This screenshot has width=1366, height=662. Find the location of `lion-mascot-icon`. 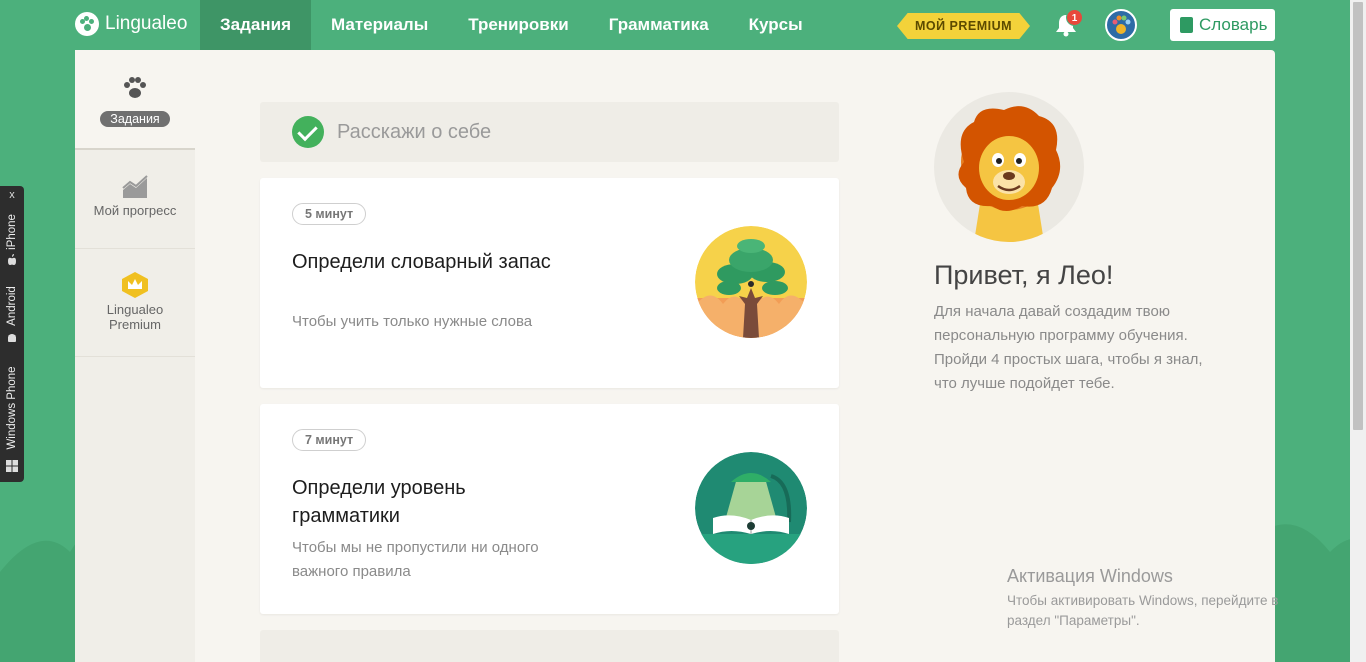

lion-mascot-icon is located at coordinates (1009, 174).